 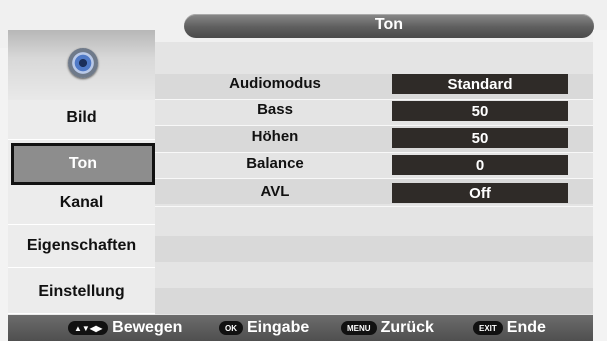 I want to click on ok-key-icon: OK, so click(x=231, y=328).